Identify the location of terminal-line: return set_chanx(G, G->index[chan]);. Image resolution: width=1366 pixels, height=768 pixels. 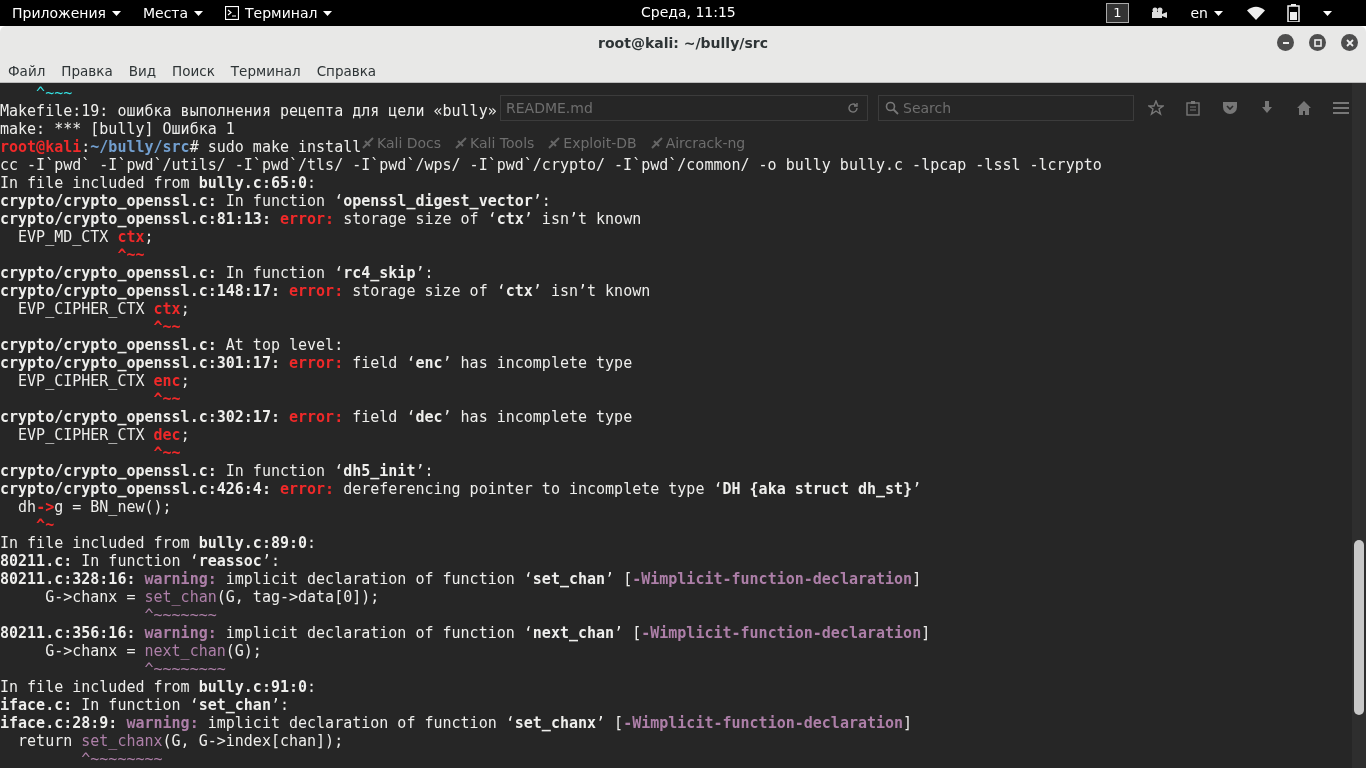
(180, 741).